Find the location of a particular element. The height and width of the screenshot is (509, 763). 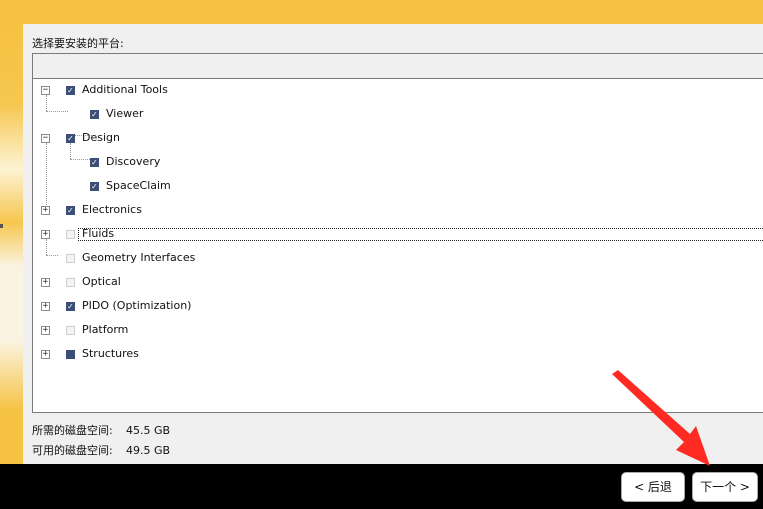

tree-row: ✓ Discovery is located at coordinates (398, 163).